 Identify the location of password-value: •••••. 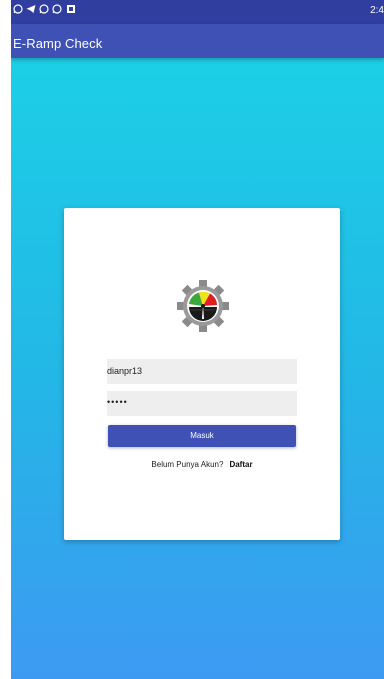
(117, 402).